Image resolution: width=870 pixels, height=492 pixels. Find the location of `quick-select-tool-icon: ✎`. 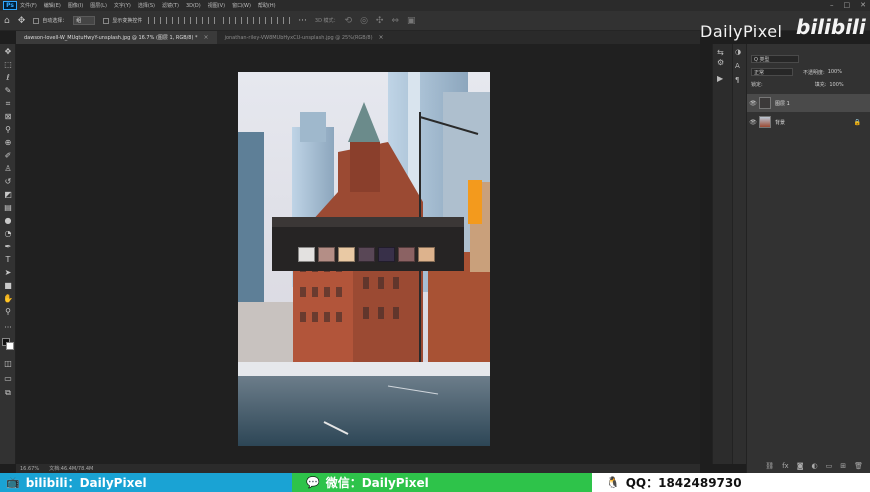

quick-select-tool-icon: ✎ is located at coordinates (8, 90).